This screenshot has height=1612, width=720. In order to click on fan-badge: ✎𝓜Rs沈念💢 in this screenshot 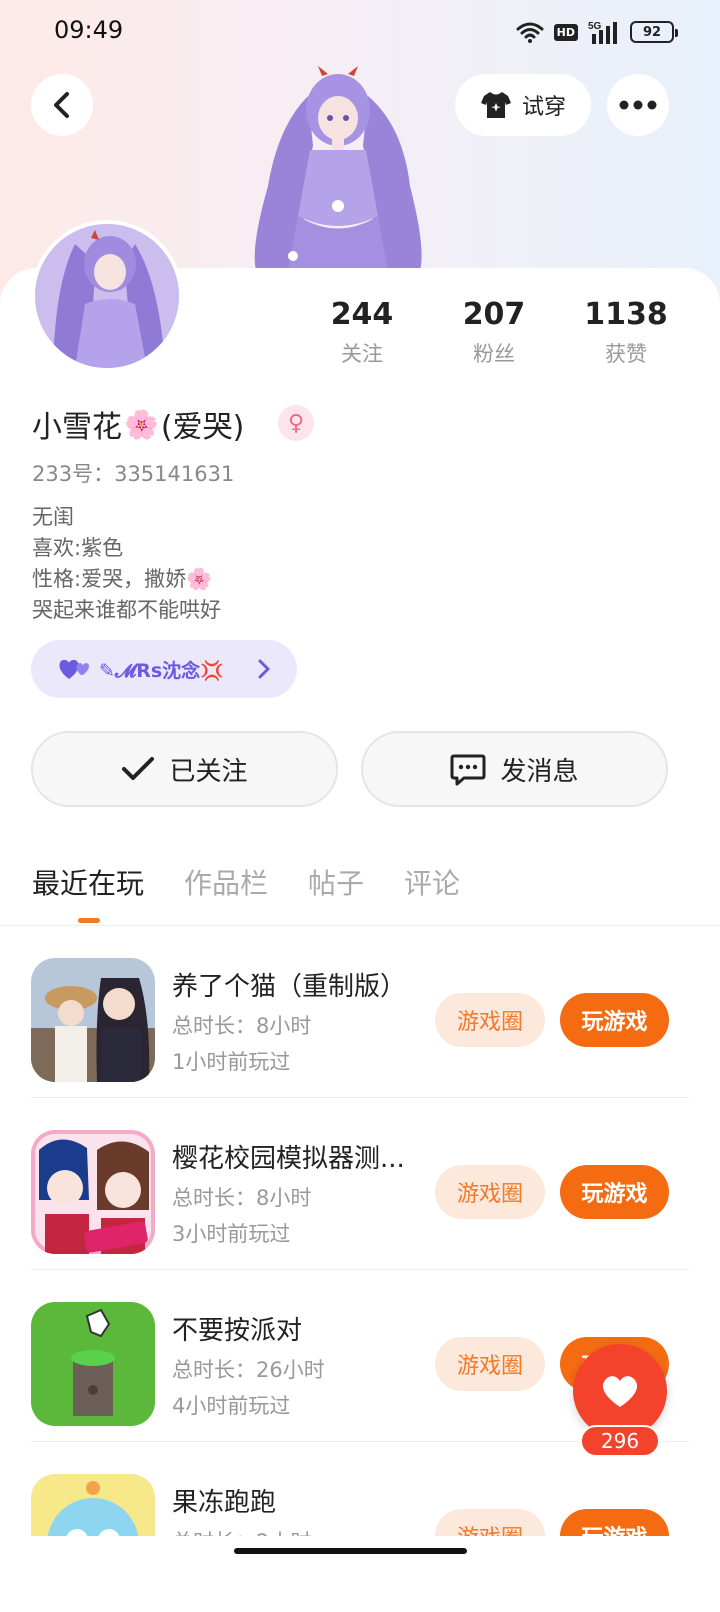, I will do `click(164, 669)`.